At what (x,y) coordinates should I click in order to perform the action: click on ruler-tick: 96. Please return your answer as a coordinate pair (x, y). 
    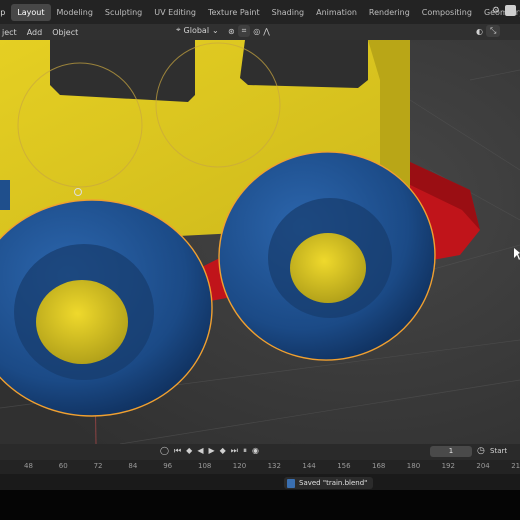
    Looking at the image, I should click on (168, 466).